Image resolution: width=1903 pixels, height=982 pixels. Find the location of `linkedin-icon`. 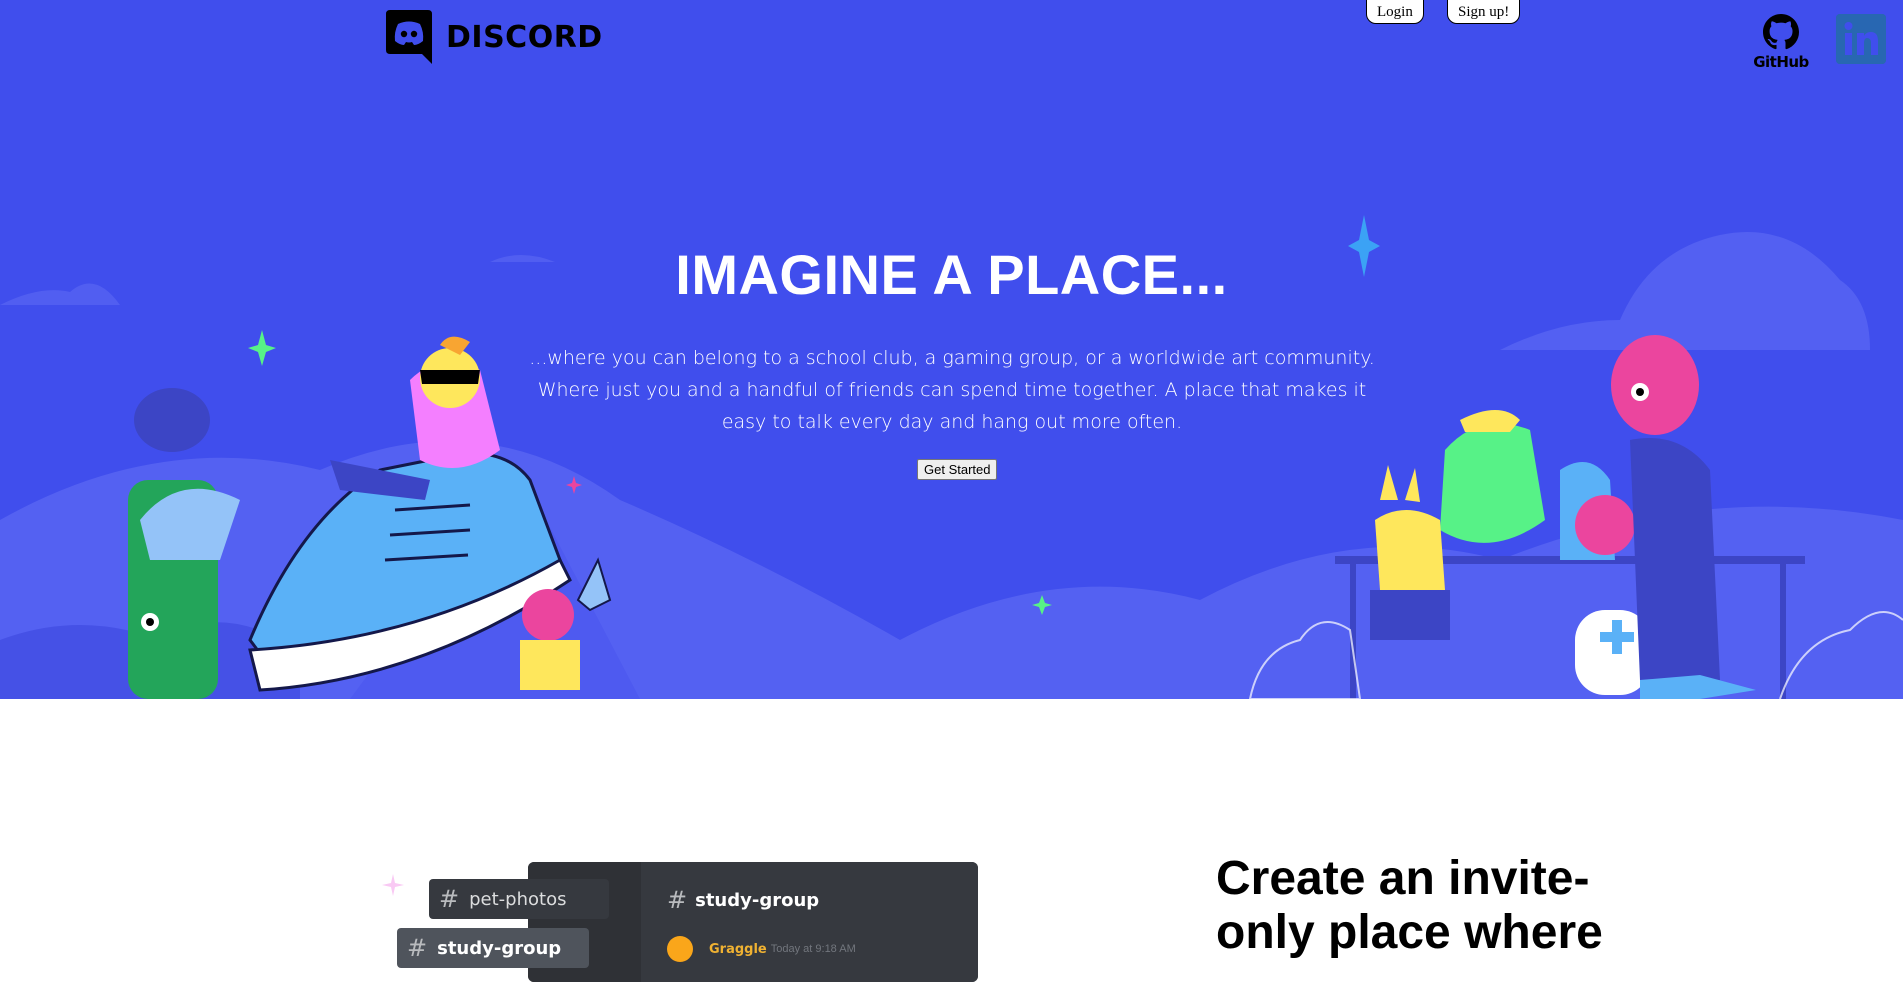

linkedin-icon is located at coordinates (1861, 39).